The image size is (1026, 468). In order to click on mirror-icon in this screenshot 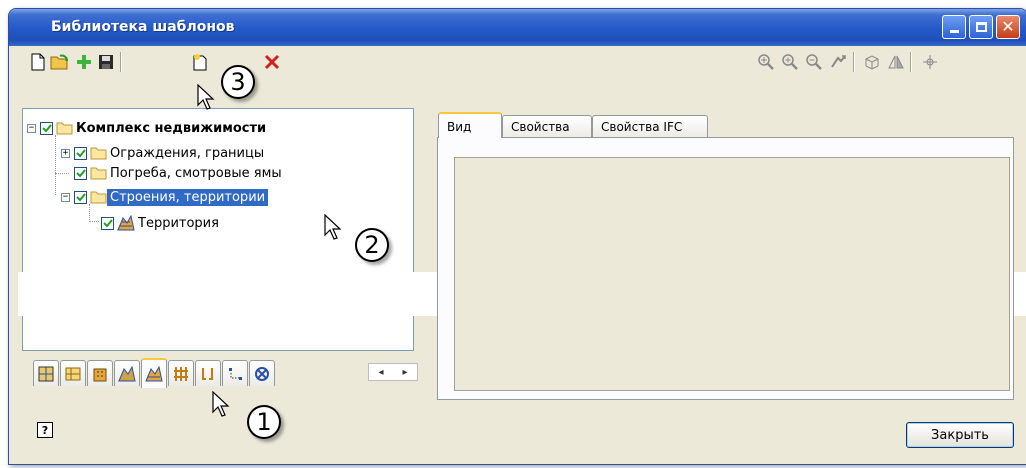, I will do `click(896, 62)`.